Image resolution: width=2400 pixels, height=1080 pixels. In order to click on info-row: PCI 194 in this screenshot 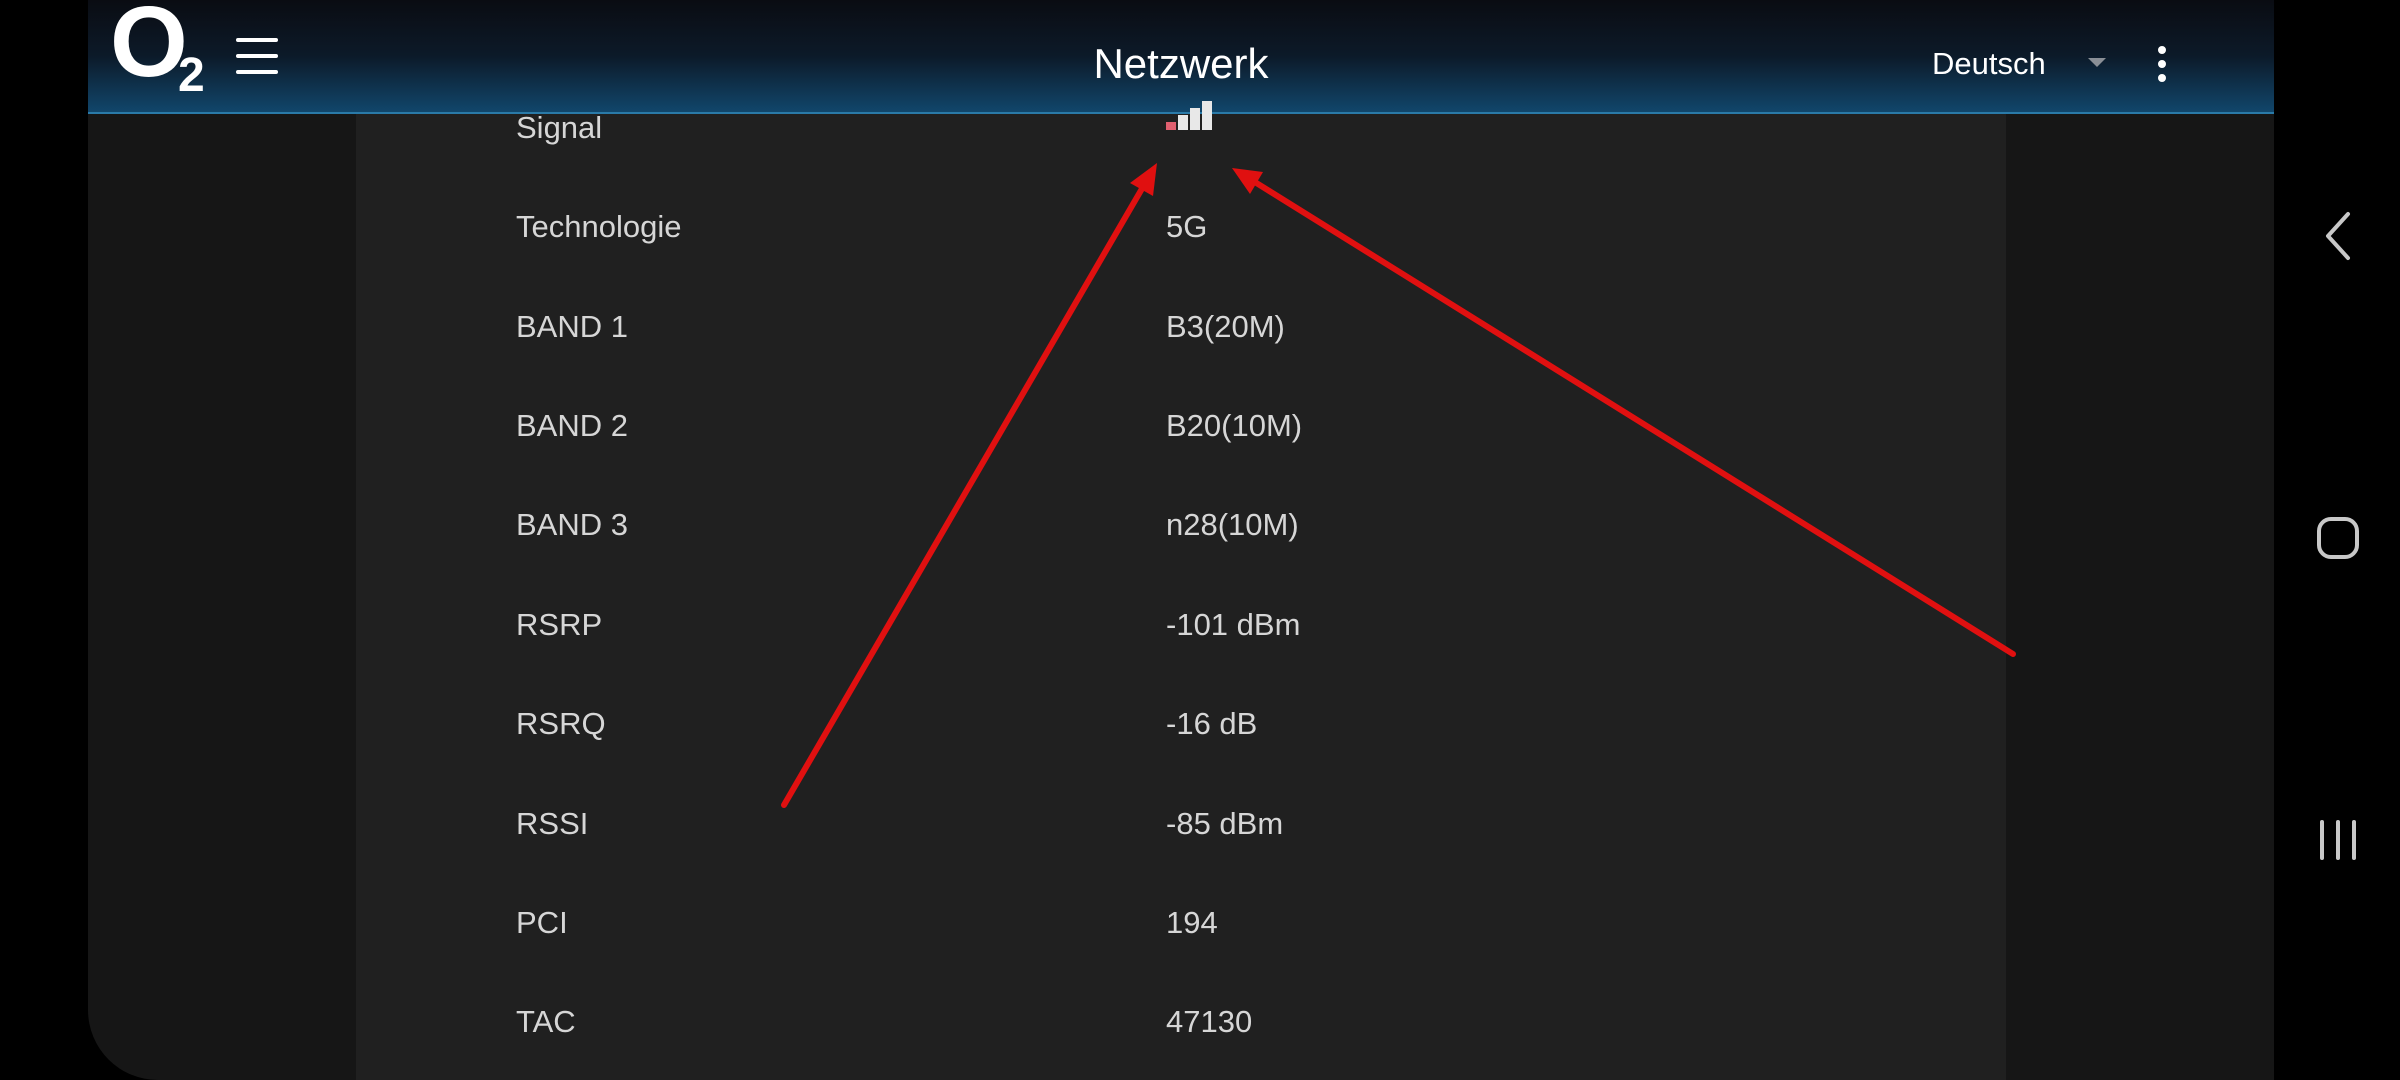, I will do `click(1181, 923)`.